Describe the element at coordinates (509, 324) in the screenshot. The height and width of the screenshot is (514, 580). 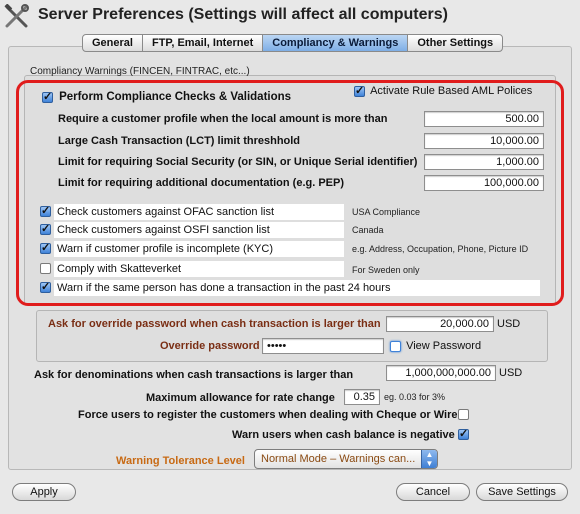
I see `override-unit: USD` at that location.